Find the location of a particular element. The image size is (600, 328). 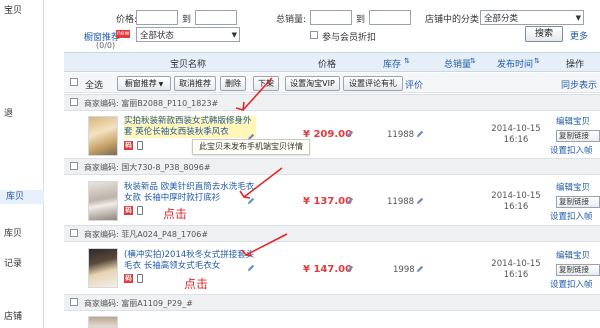

product-title: 秋装新品 欧美针织直筒去水洗毛衣女款 长袖中厚时款打底衫 is located at coordinates (190, 193).